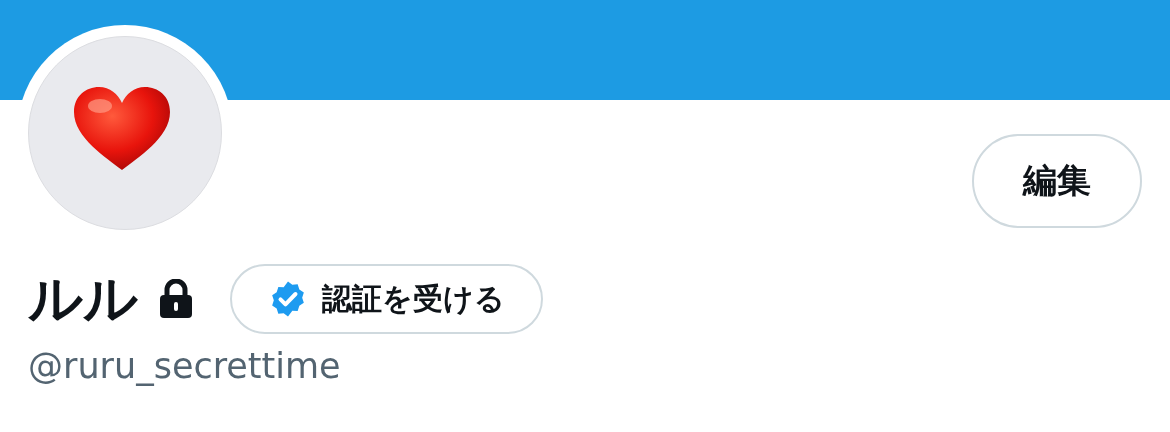 The width and height of the screenshot is (1170, 432). What do you see at coordinates (83, 299) in the screenshot?
I see `display-name: ルル` at bounding box center [83, 299].